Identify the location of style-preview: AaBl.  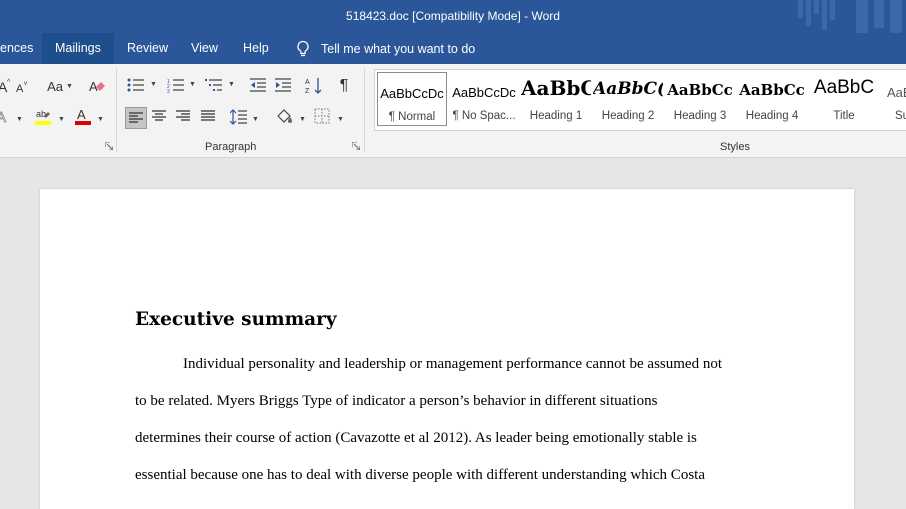
(896, 92).